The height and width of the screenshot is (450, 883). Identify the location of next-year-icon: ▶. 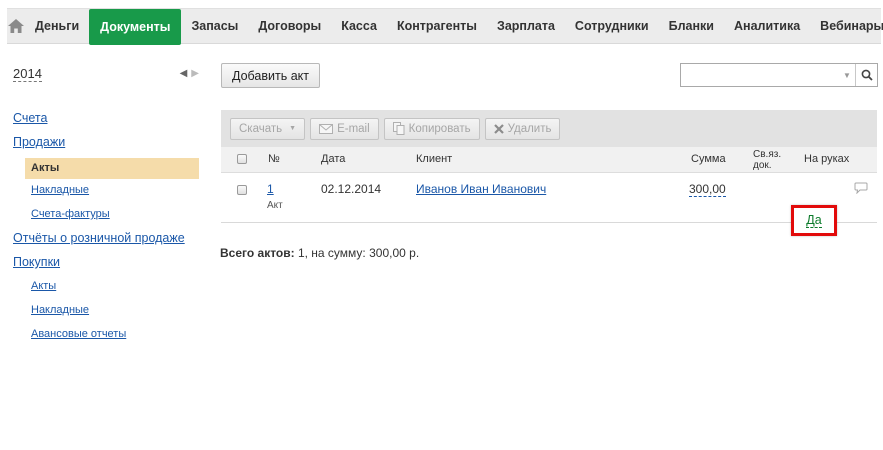
(197, 73).